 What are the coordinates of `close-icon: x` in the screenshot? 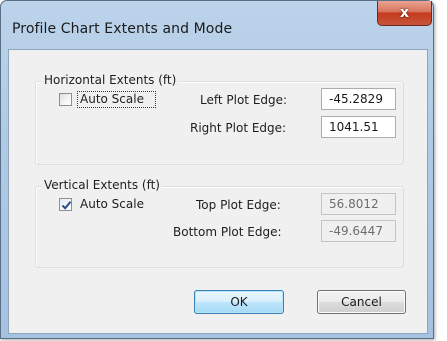 It's located at (404, 13).